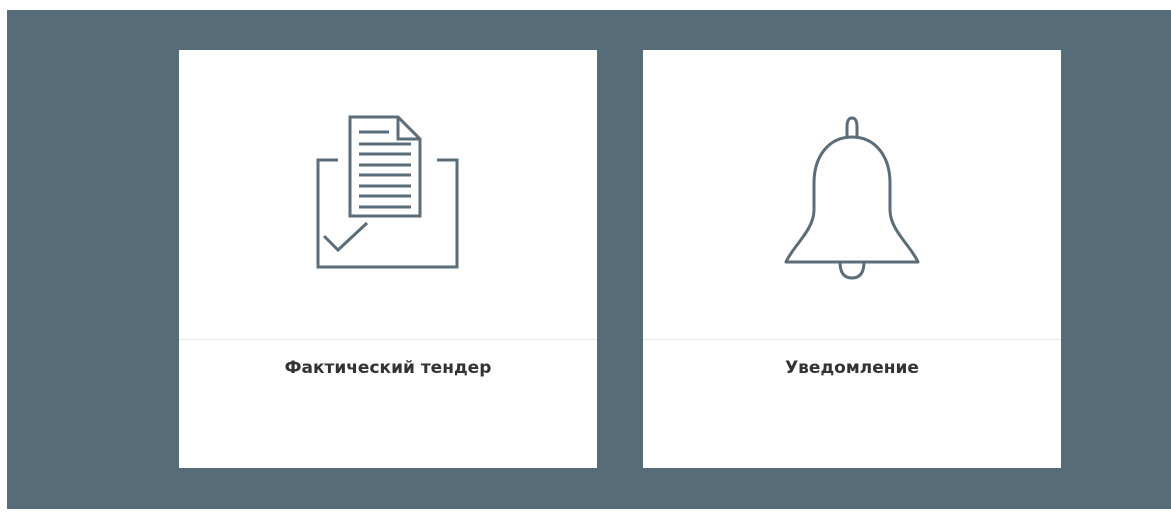 The image size is (1171, 519). Describe the element at coordinates (388, 368) in the screenshot. I see `tile-label: Фактический тендер` at that location.